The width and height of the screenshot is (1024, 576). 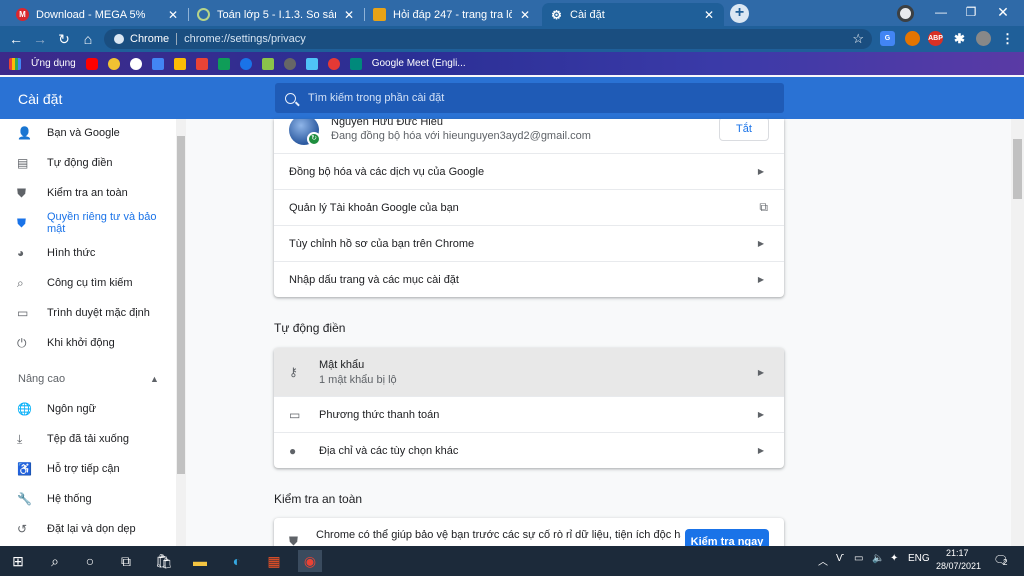 I want to click on main-scrollbar-thumb, so click(x=1017, y=169).